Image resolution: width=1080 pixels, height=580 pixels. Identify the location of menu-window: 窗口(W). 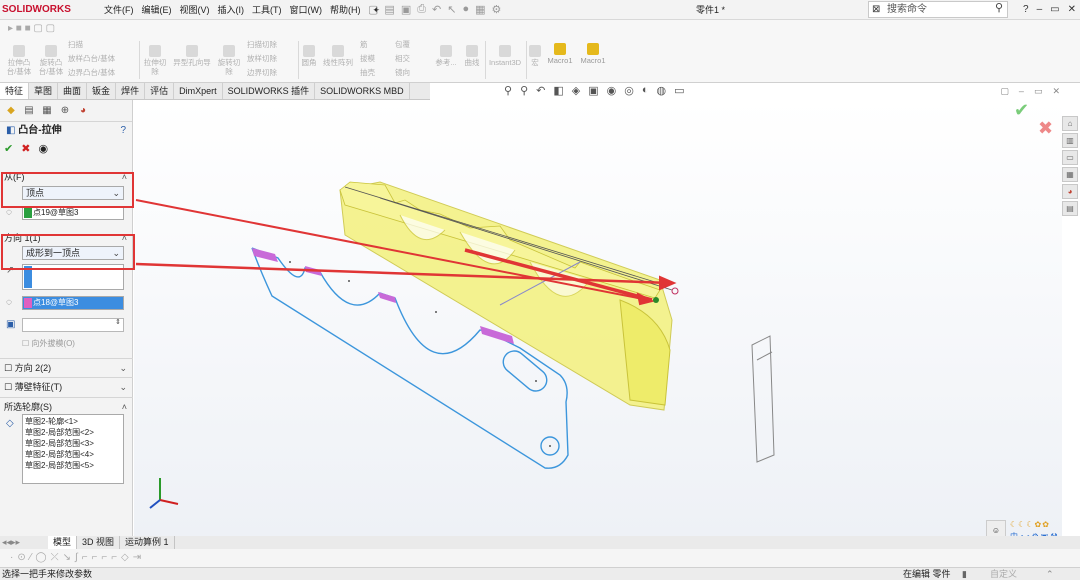
(306, 10).